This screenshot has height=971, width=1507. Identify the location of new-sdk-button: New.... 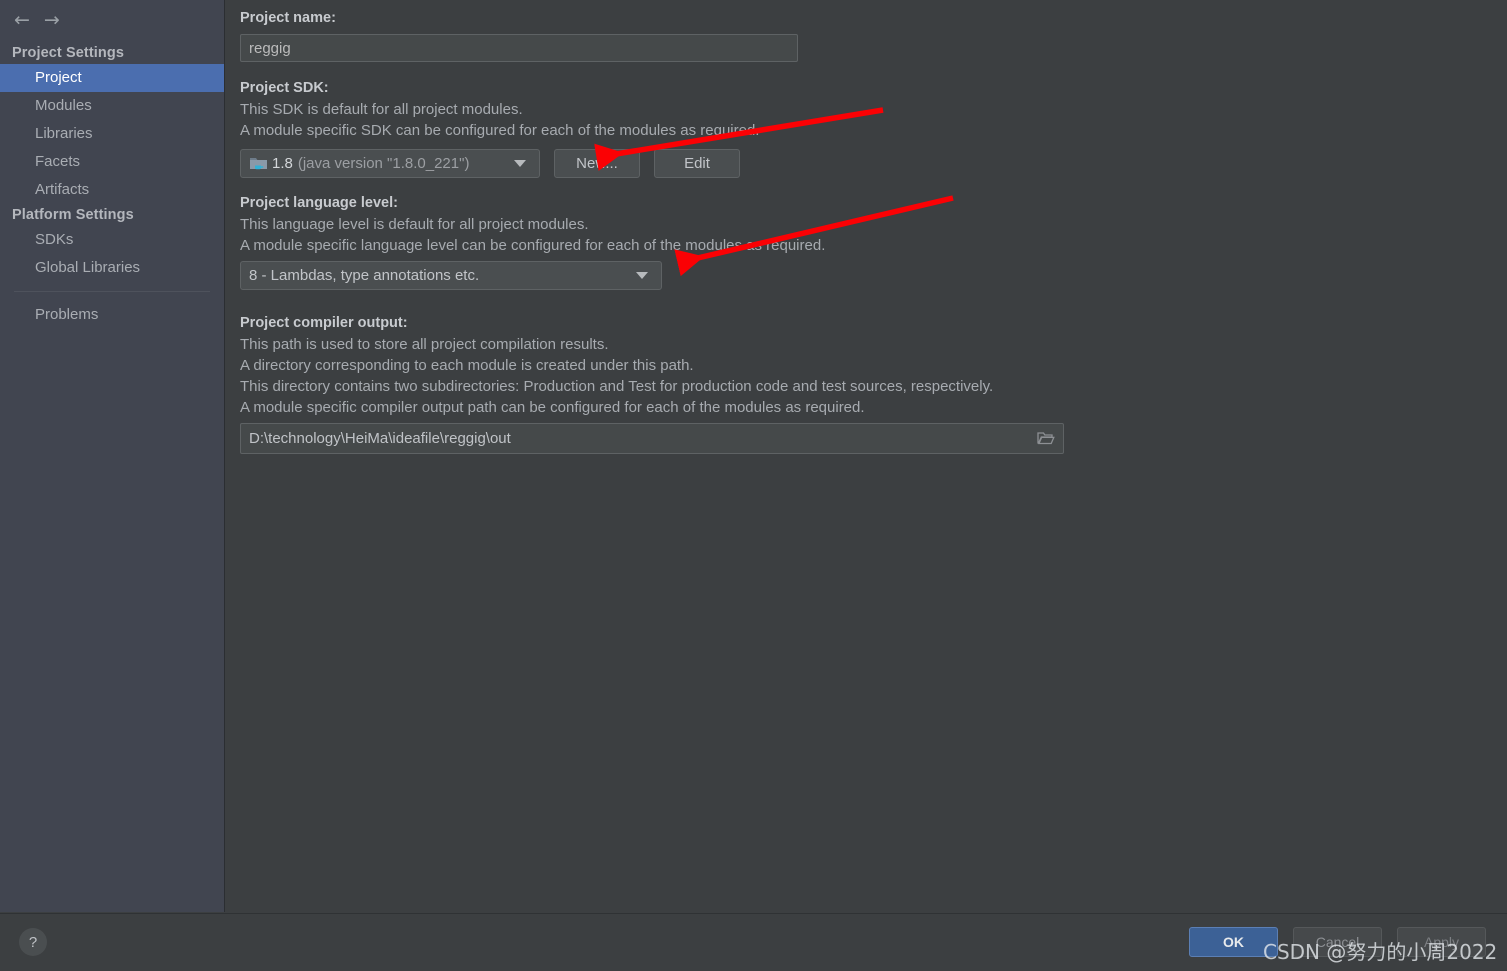
(597, 163).